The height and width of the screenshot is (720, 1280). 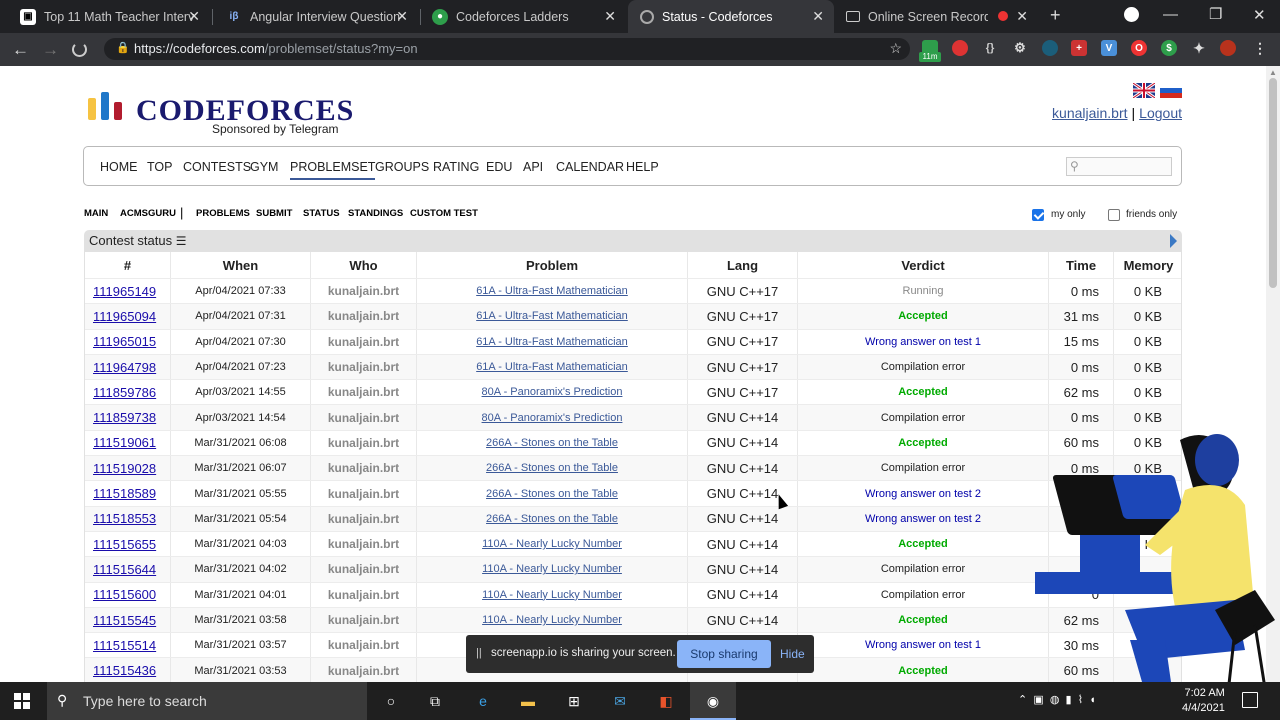 What do you see at coordinates (128, 392) in the screenshot?
I see `submission-id-link: 111859786` at bounding box center [128, 392].